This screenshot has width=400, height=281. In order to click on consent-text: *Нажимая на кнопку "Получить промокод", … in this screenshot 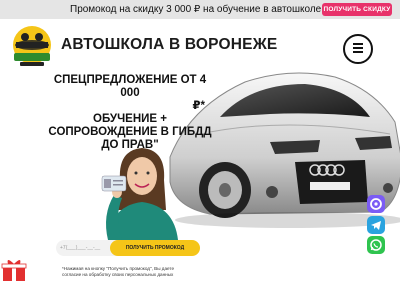, I will do `click(147, 271)`.